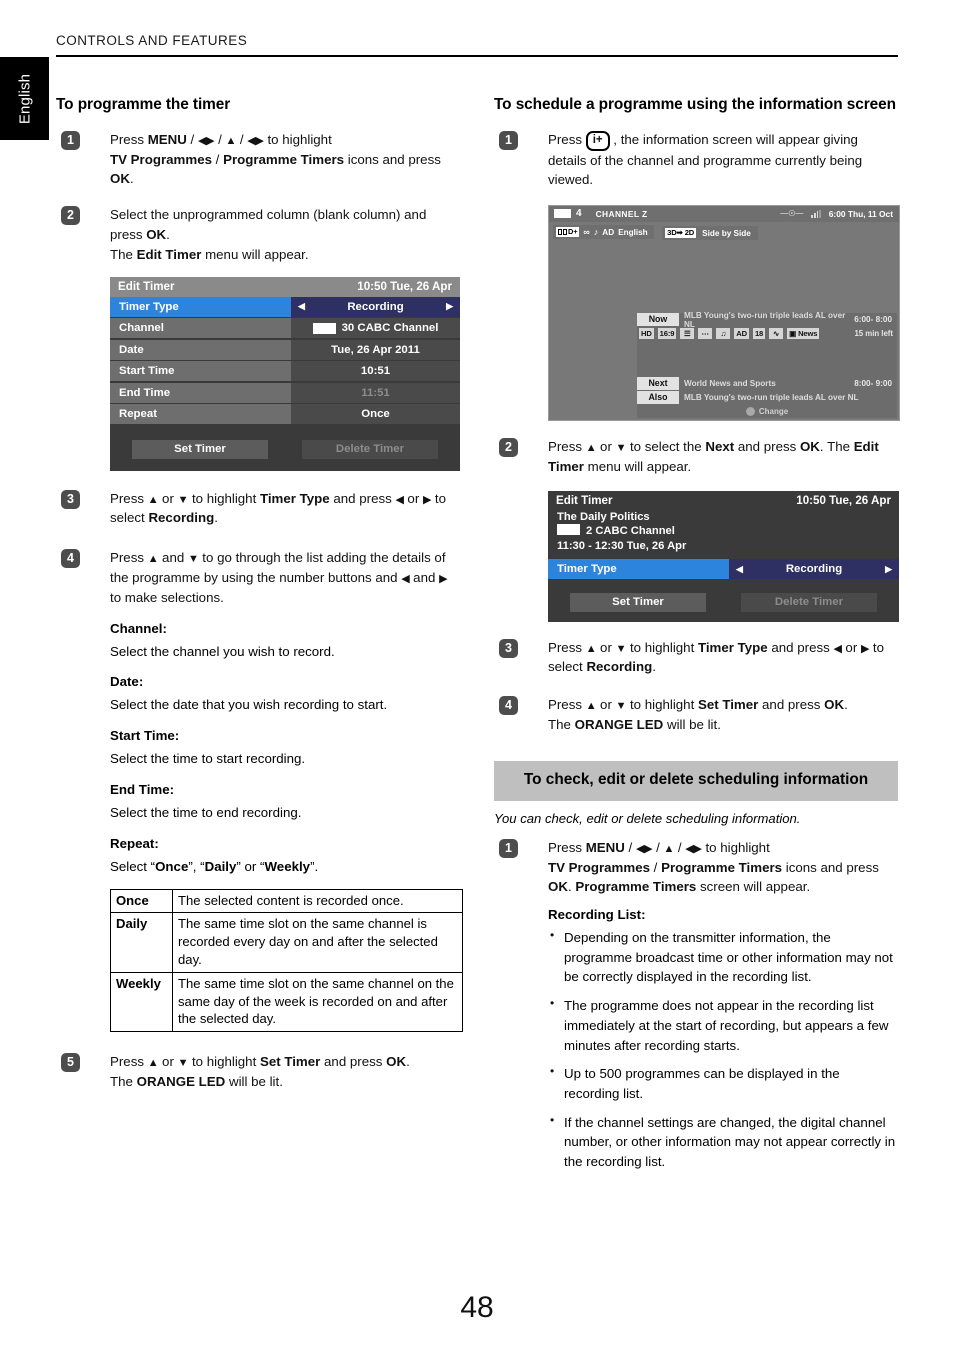 The height and width of the screenshot is (1352, 954). I want to click on osd-row-value: Tue, 26 Apr 2011, so click(375, 349).